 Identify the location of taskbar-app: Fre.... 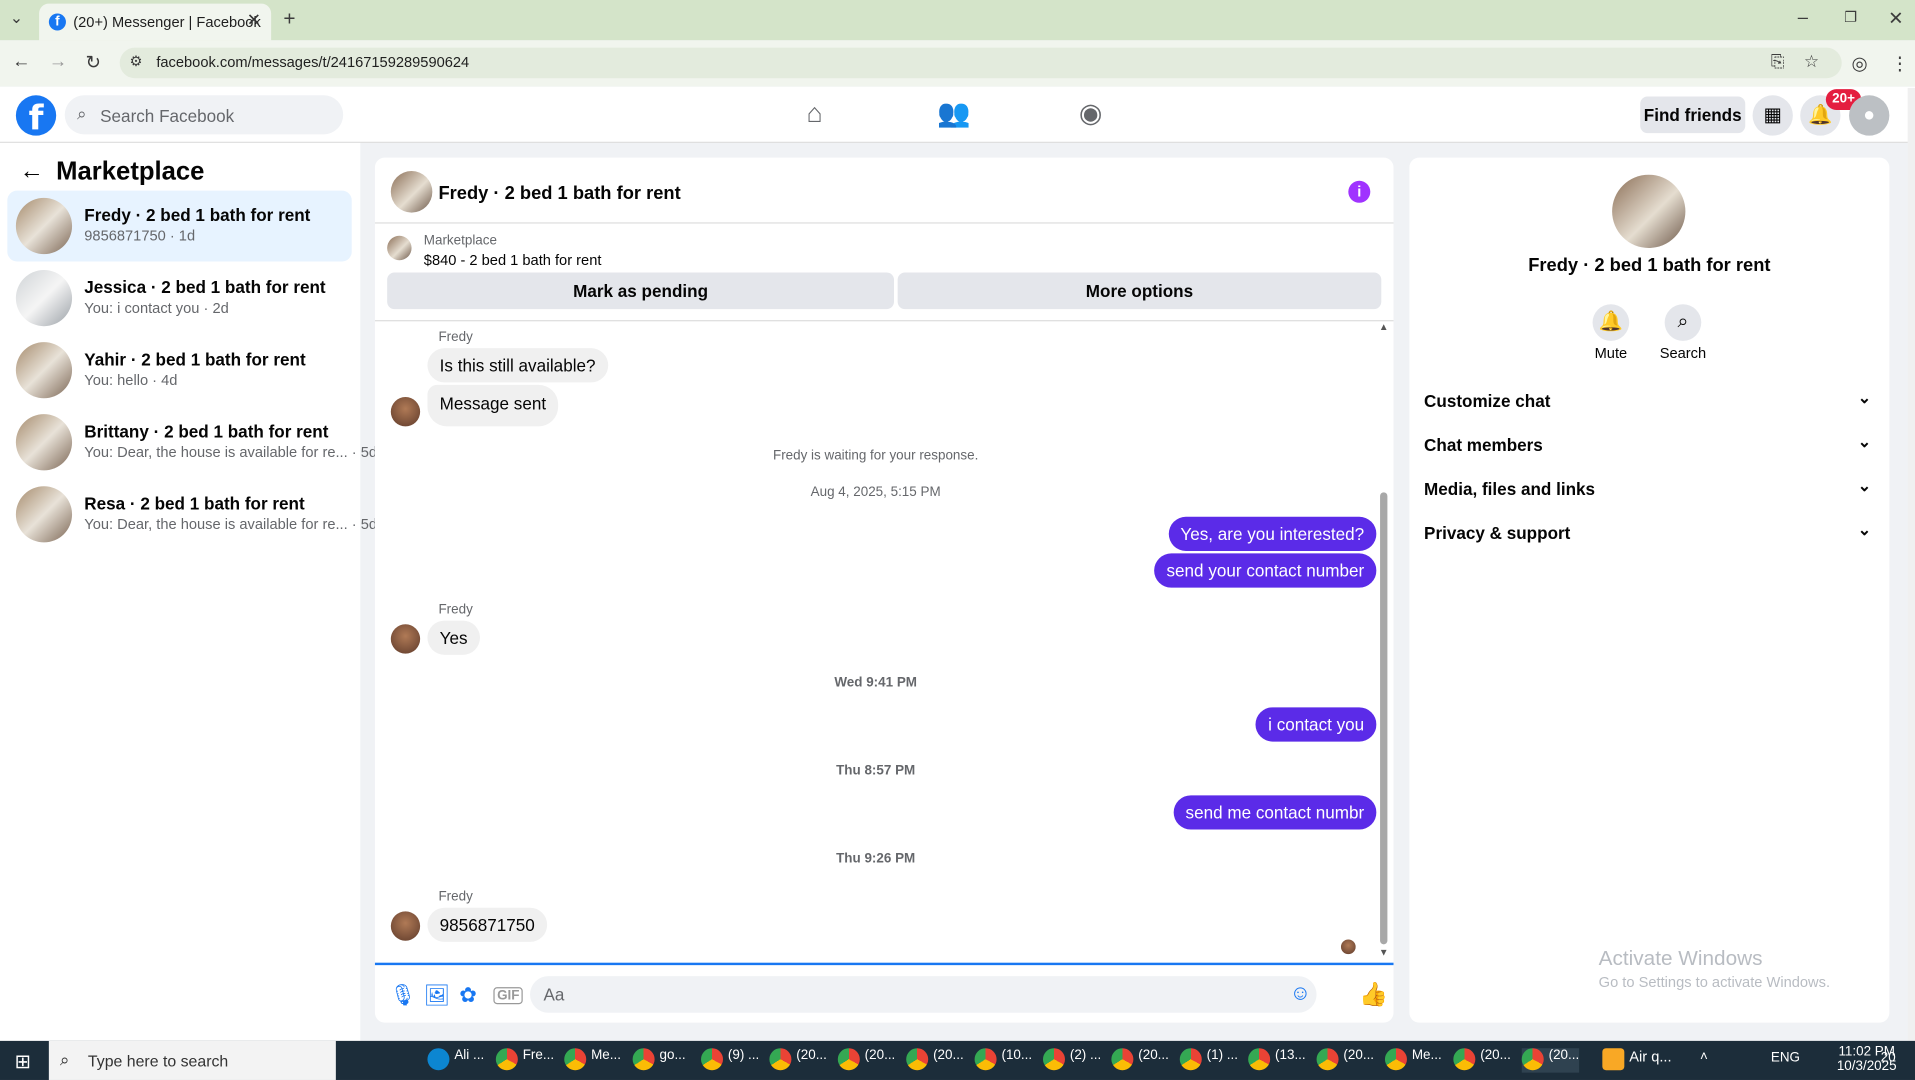
(524, 1060).